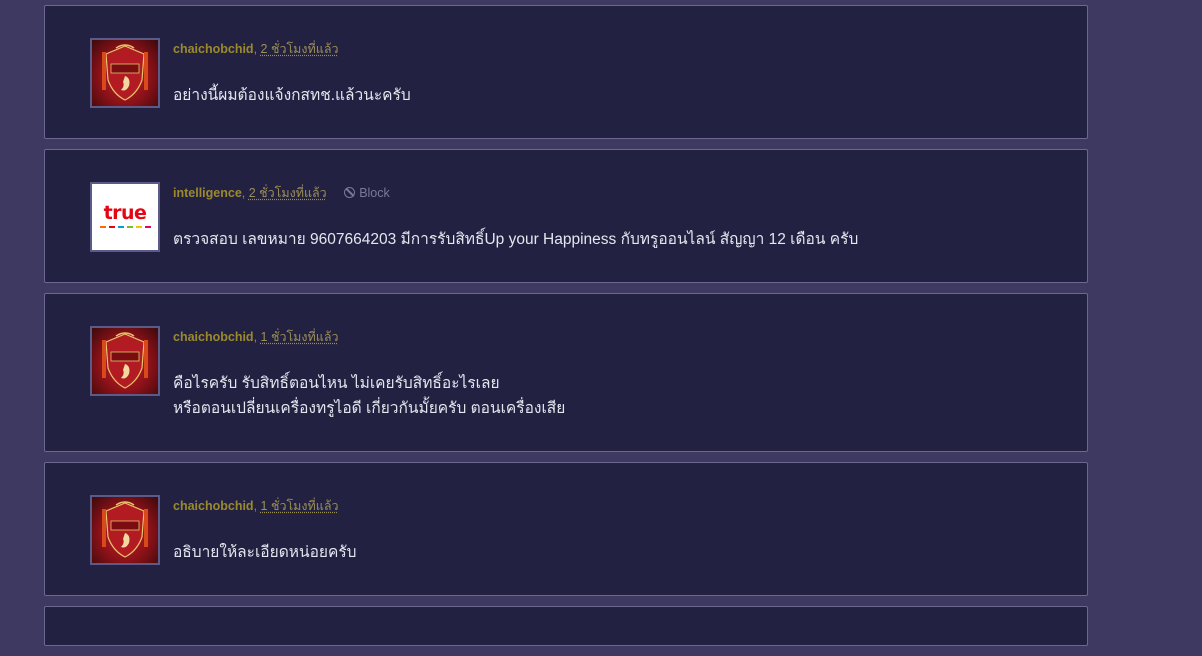 Image resolution: width=1202 pixels, height=656 pixels. Describe the element at coordinates (566, 626) in the screenshot. I see `comment-card-partial` at that location.